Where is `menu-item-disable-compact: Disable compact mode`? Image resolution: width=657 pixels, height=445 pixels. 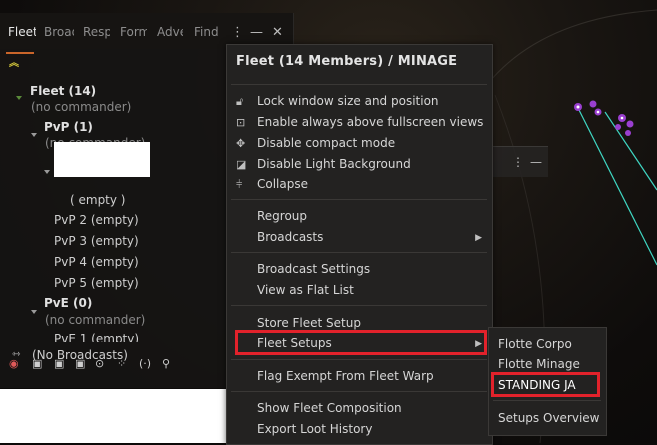 menu-item-disable-compact: Disable compact mode is located at coordinates (326, 143).